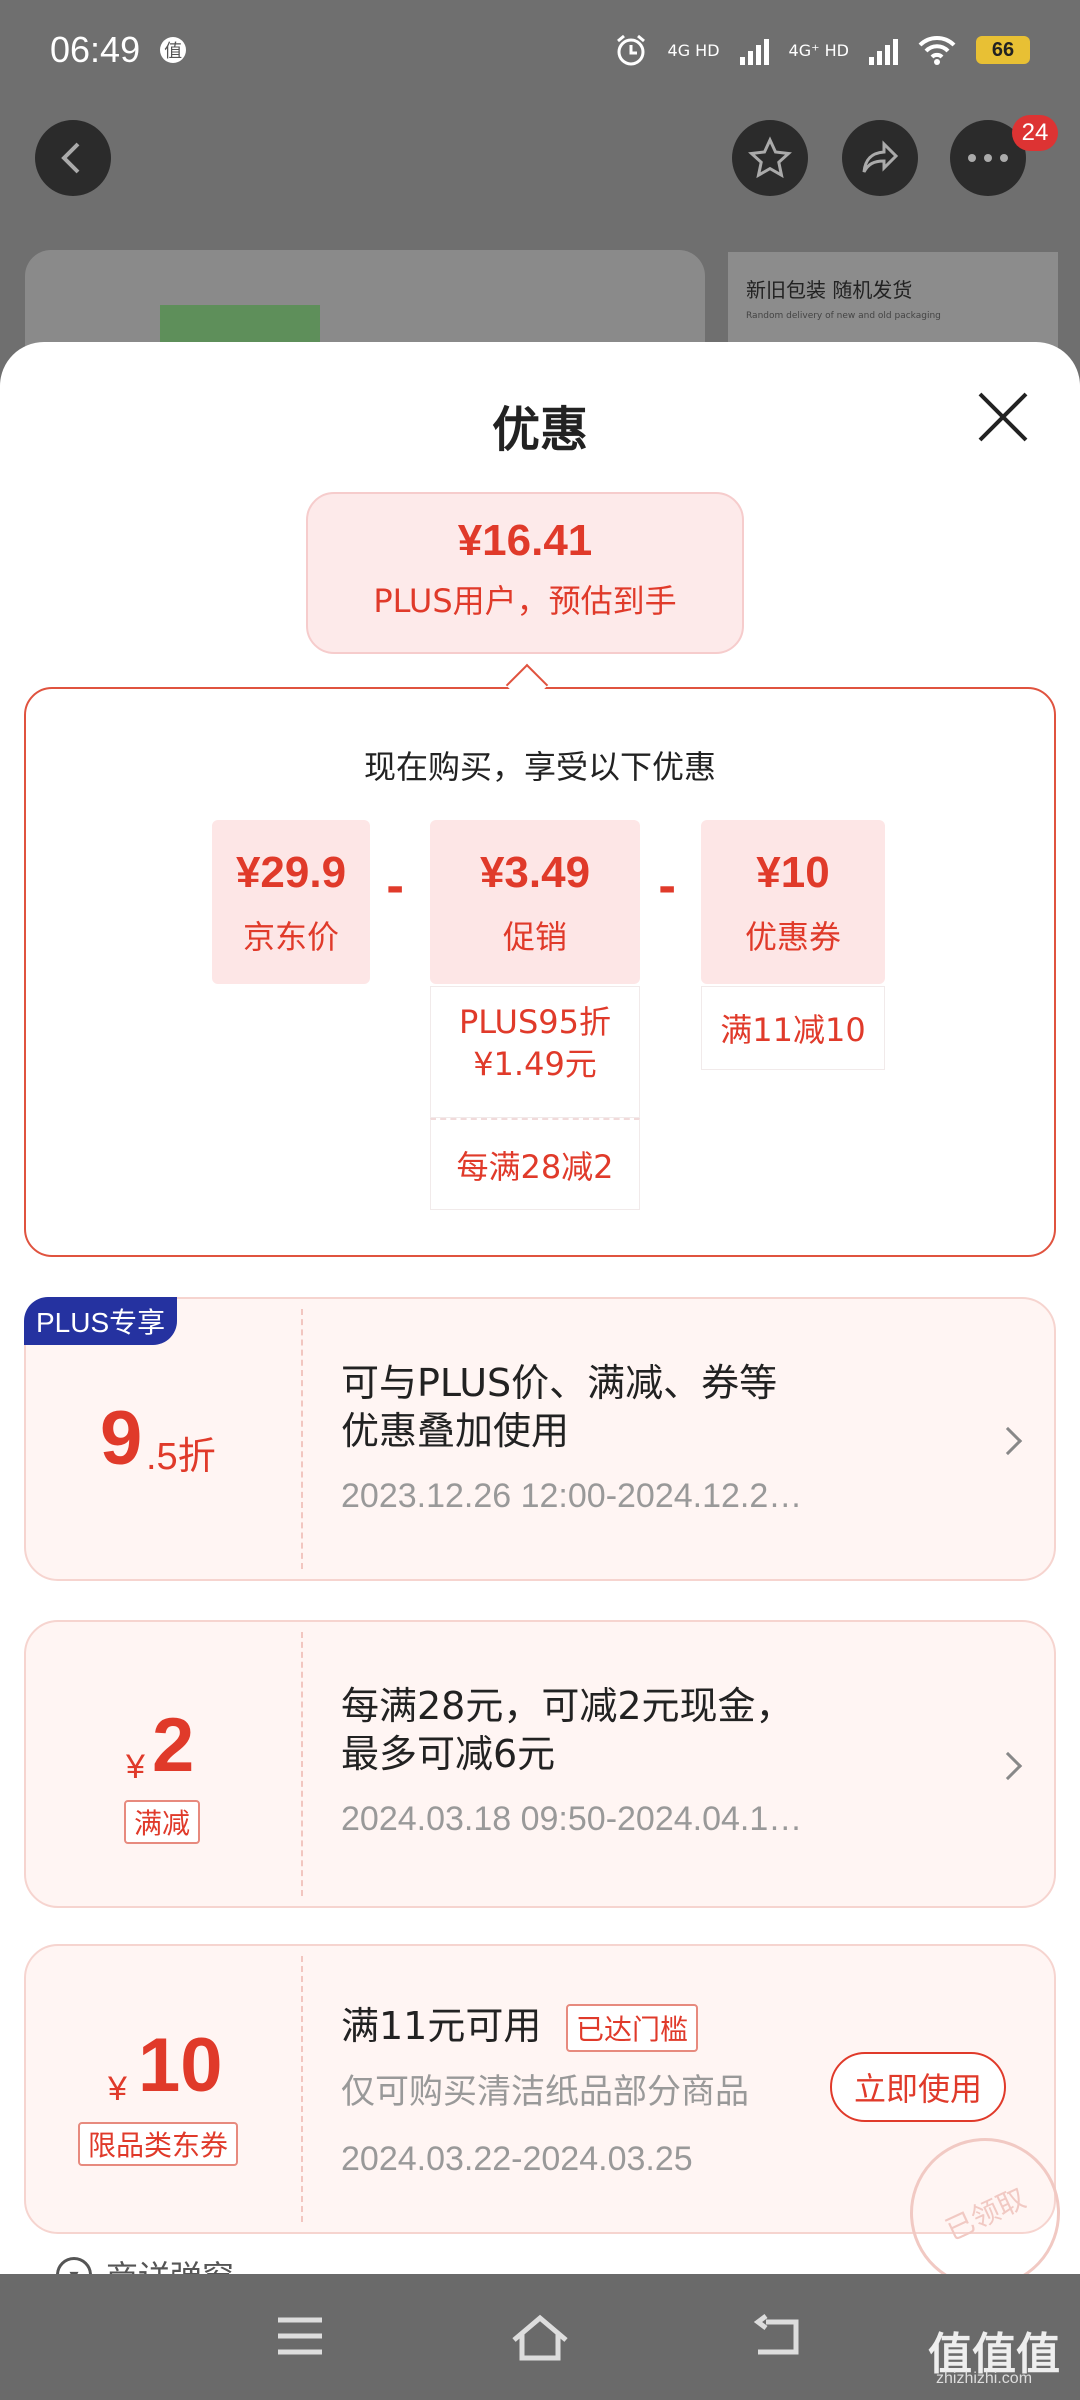 This screenshot has width=1080, height=2400. What do you see at coordinates (632, 2028) in the screenshot?
I see `threshold-reached-badge: 已达门槛` at bounding box center [632, 2028].